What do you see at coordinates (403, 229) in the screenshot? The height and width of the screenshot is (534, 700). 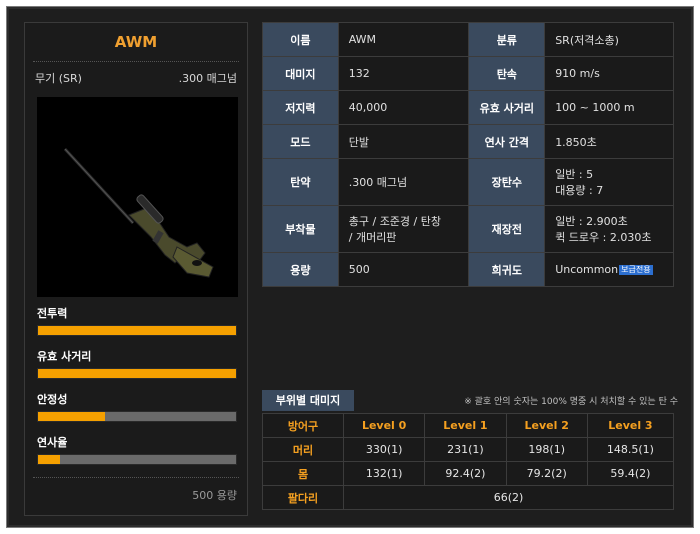 I see `info-value: 총구 / 조준경 / 탄창 / 개머리판` at bounding box center [403, 229].